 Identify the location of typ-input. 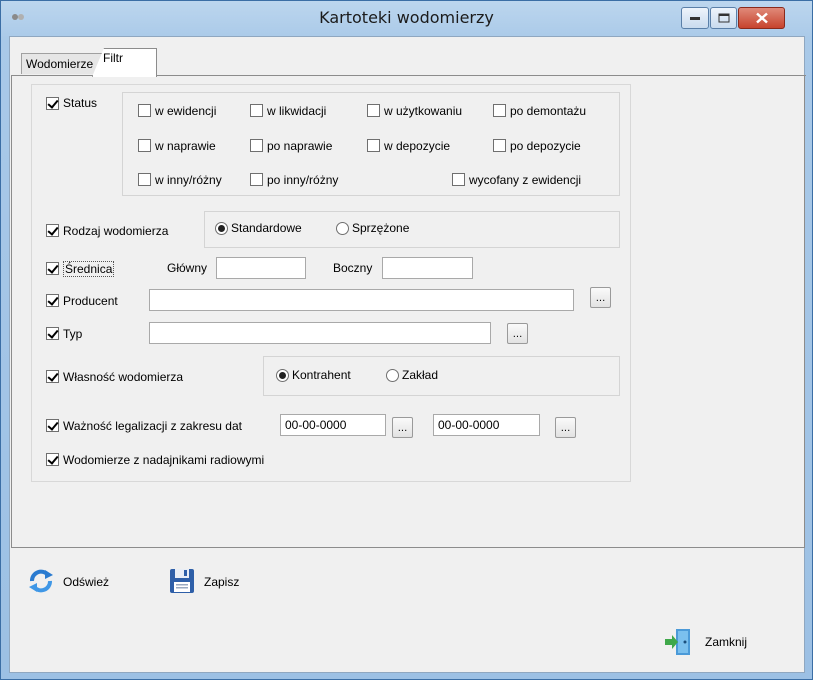
(320, 333).